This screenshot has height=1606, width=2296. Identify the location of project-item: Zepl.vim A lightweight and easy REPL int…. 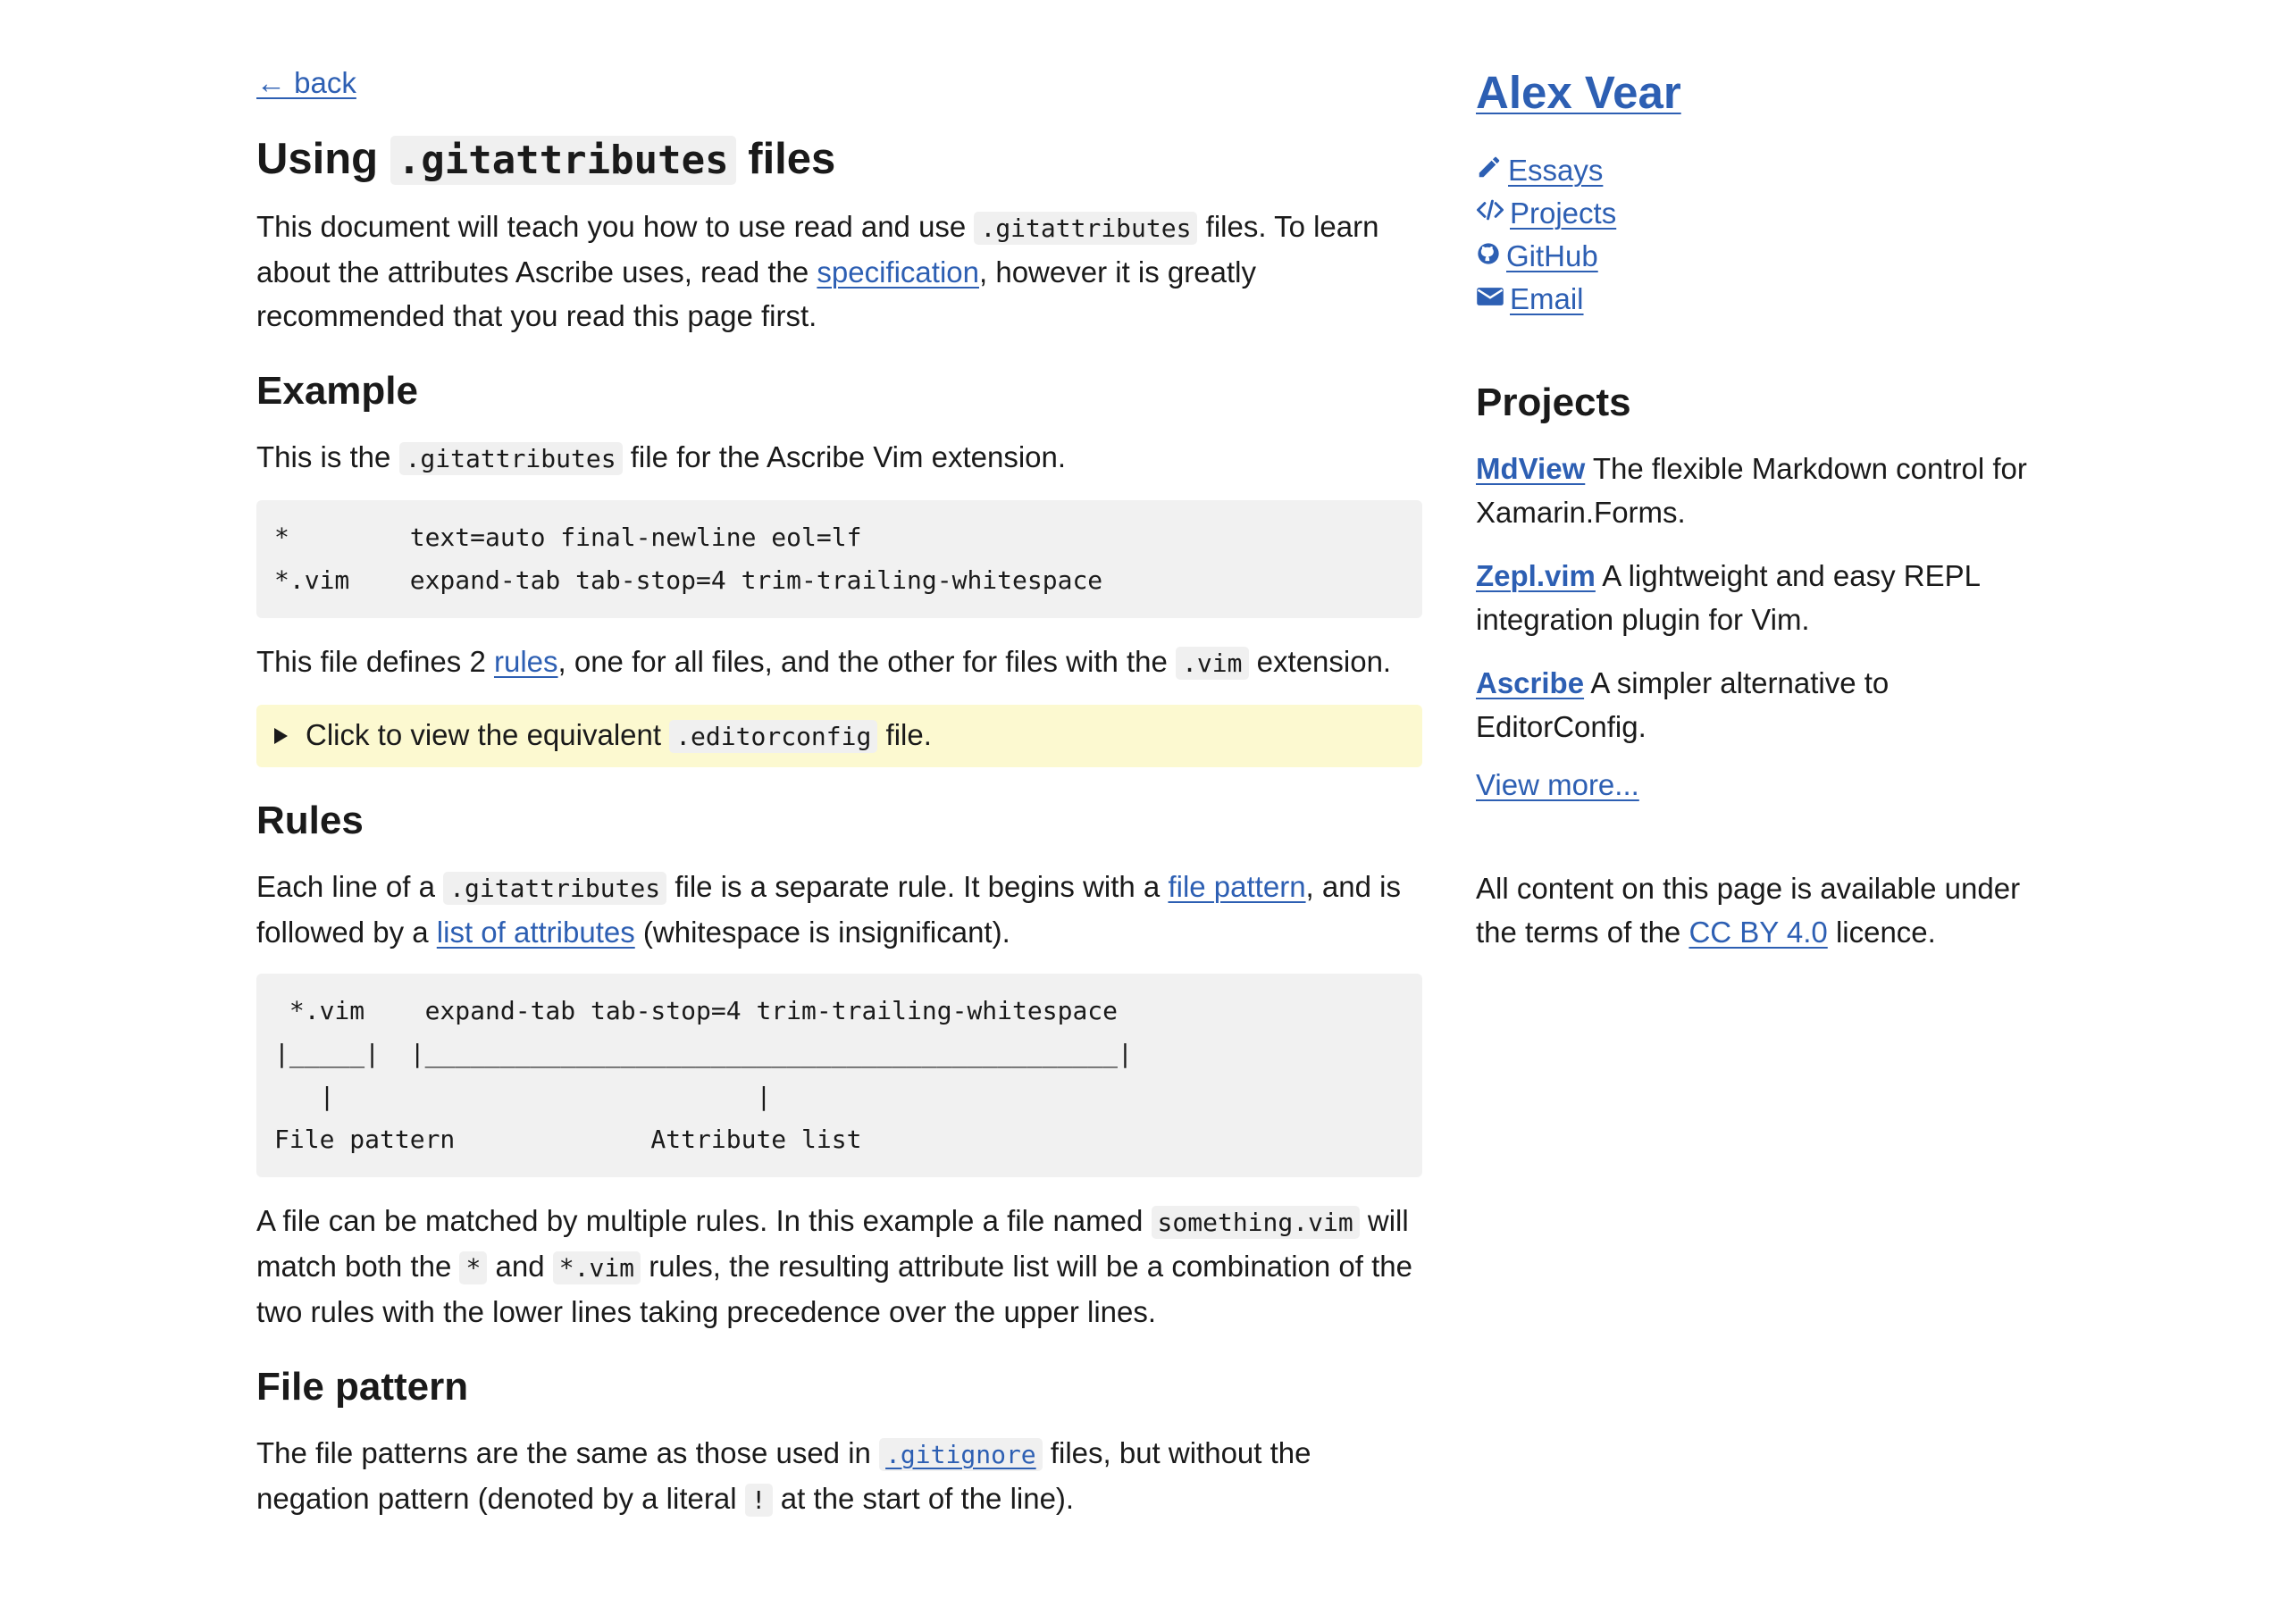
(1771, 597).